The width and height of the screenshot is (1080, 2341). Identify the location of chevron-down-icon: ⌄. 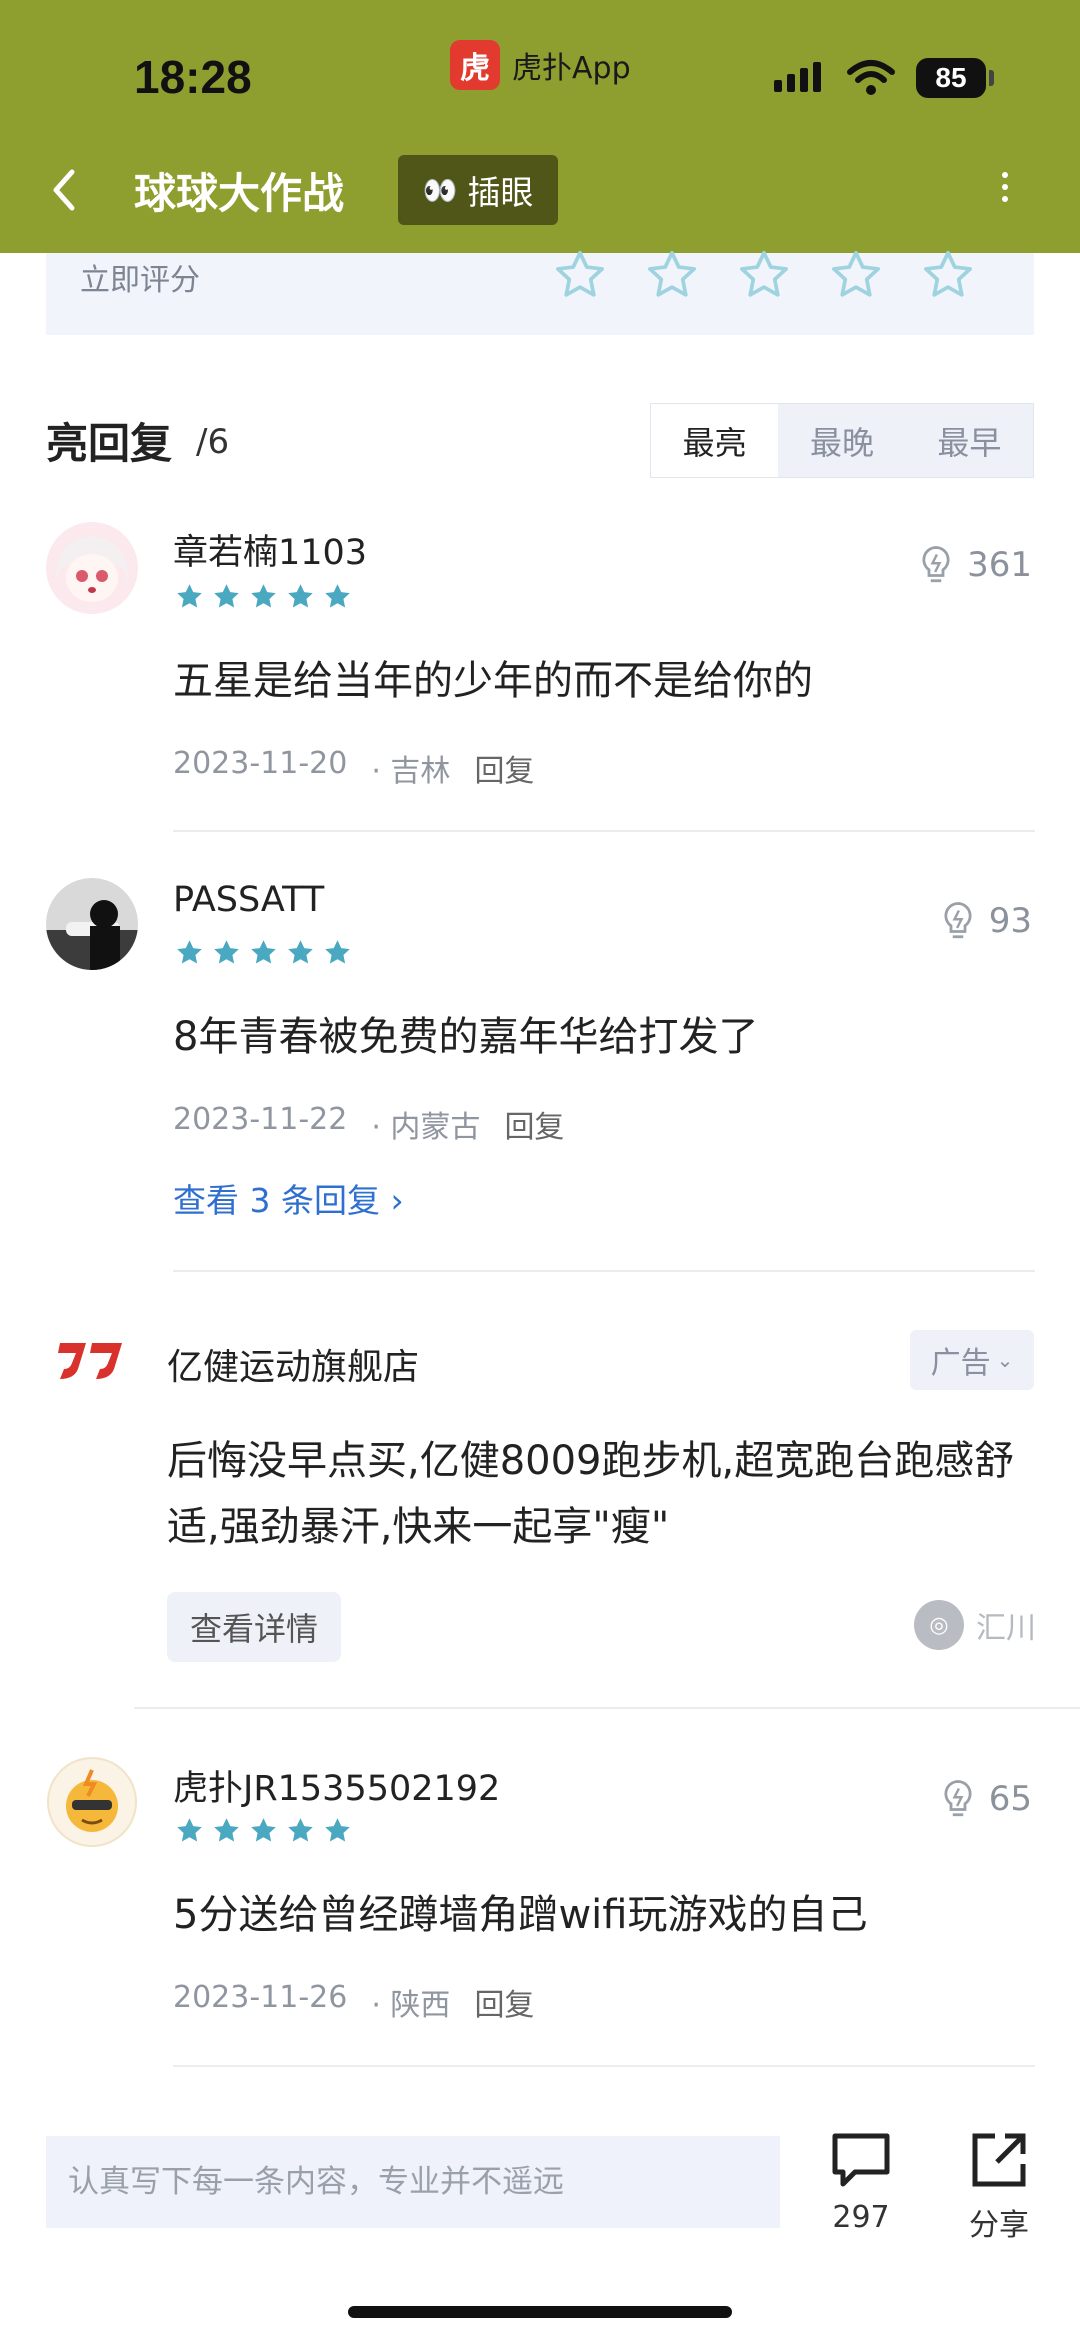
(1005, 1360).